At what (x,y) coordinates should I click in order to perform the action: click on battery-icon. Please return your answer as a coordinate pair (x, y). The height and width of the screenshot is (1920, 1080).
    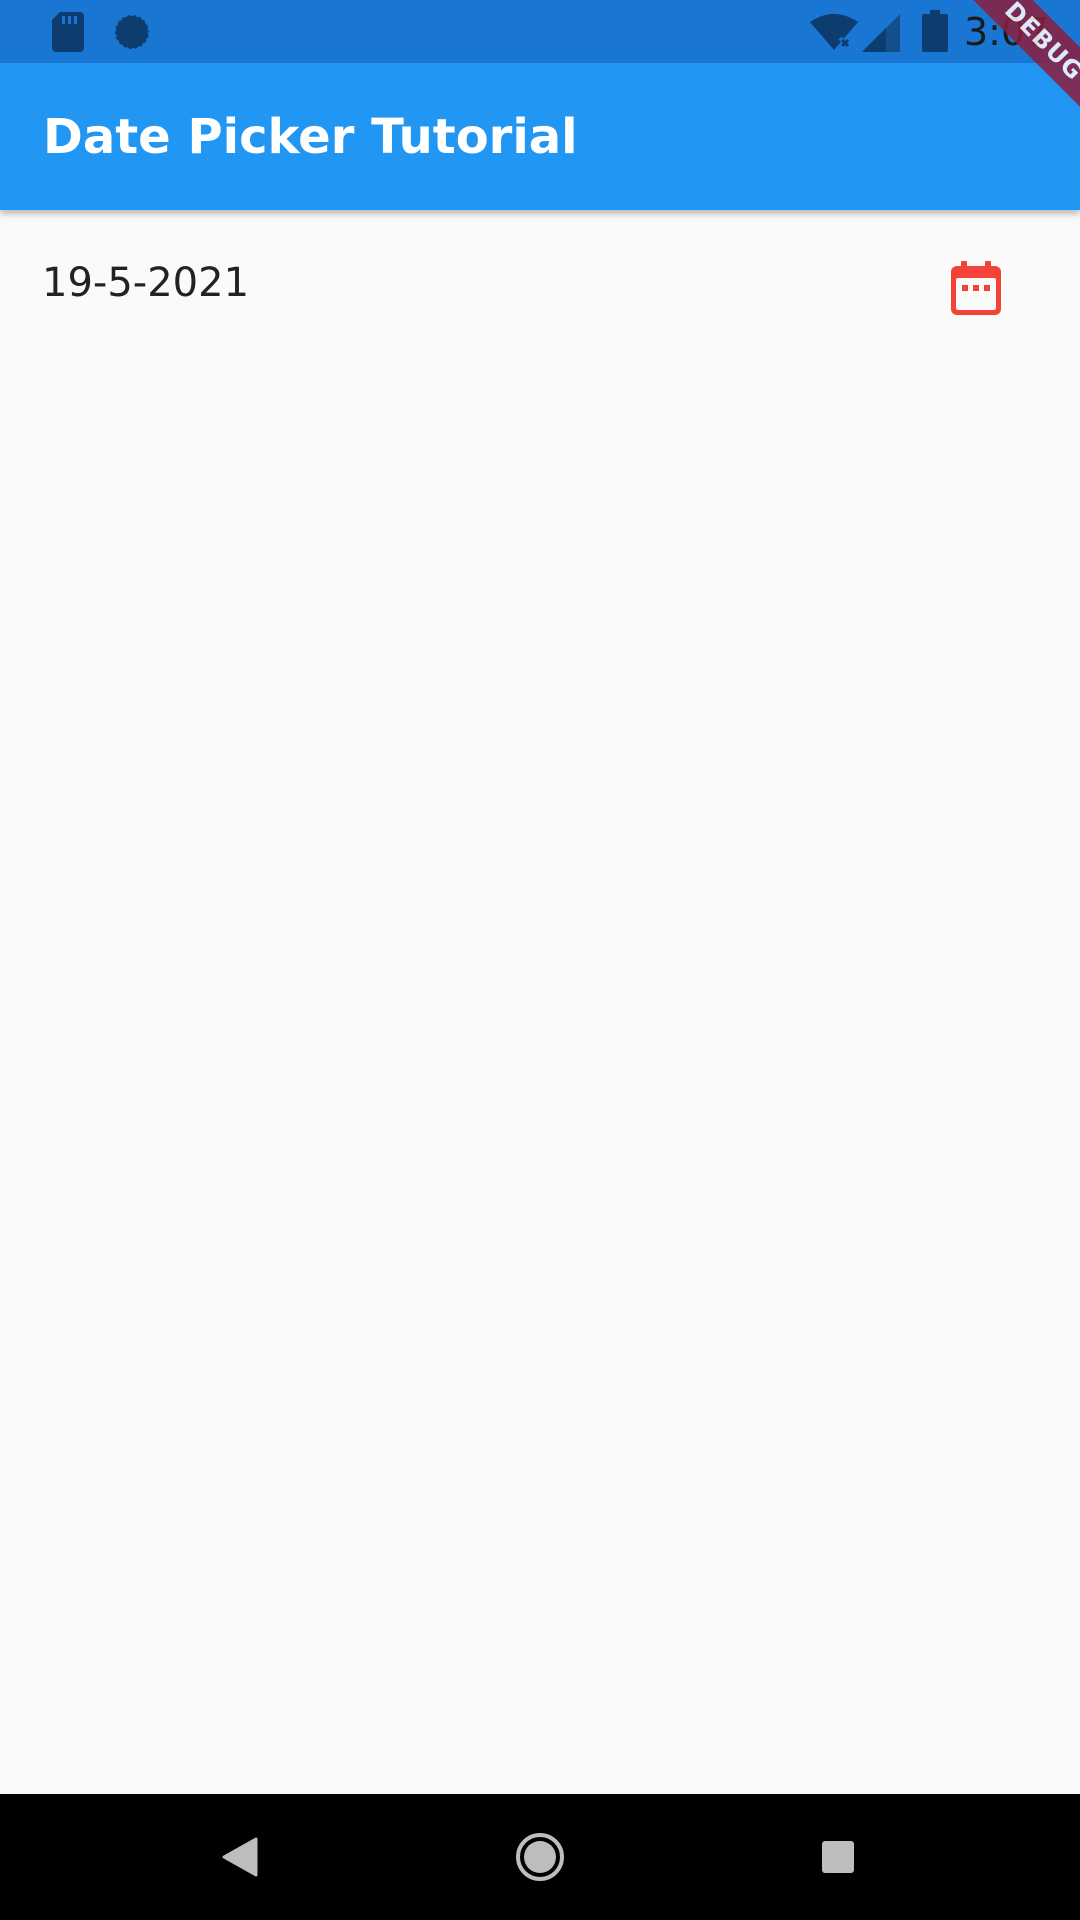
    Looking at the image, I should click on (935, 33).